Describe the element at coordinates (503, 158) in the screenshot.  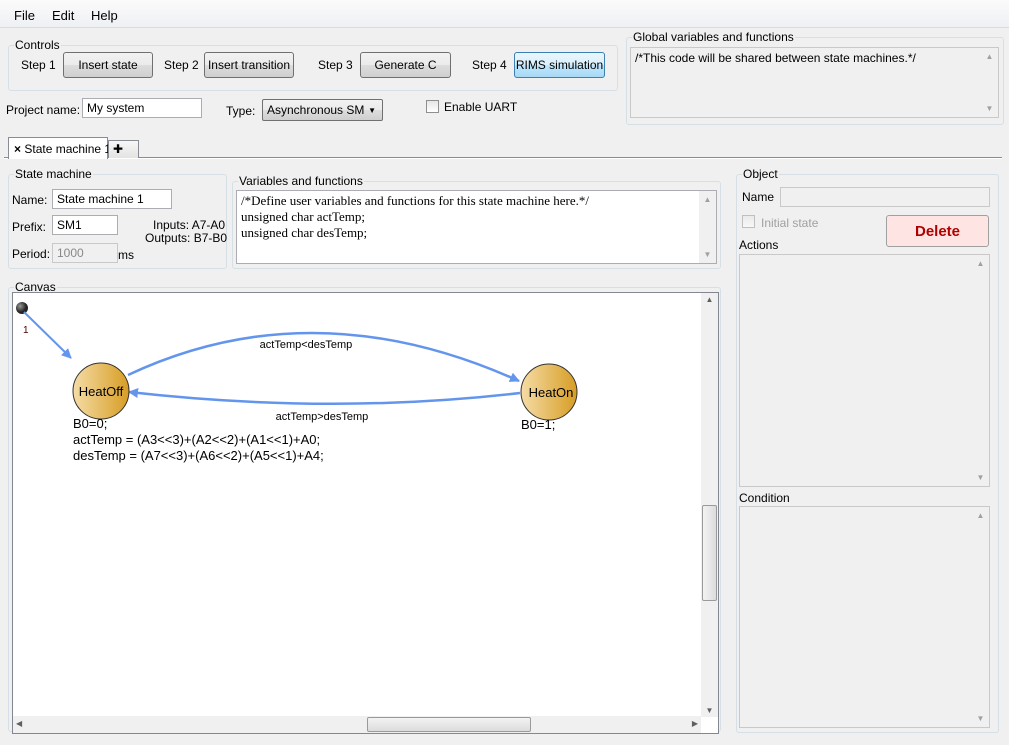
I see `tab-divider` at that location.